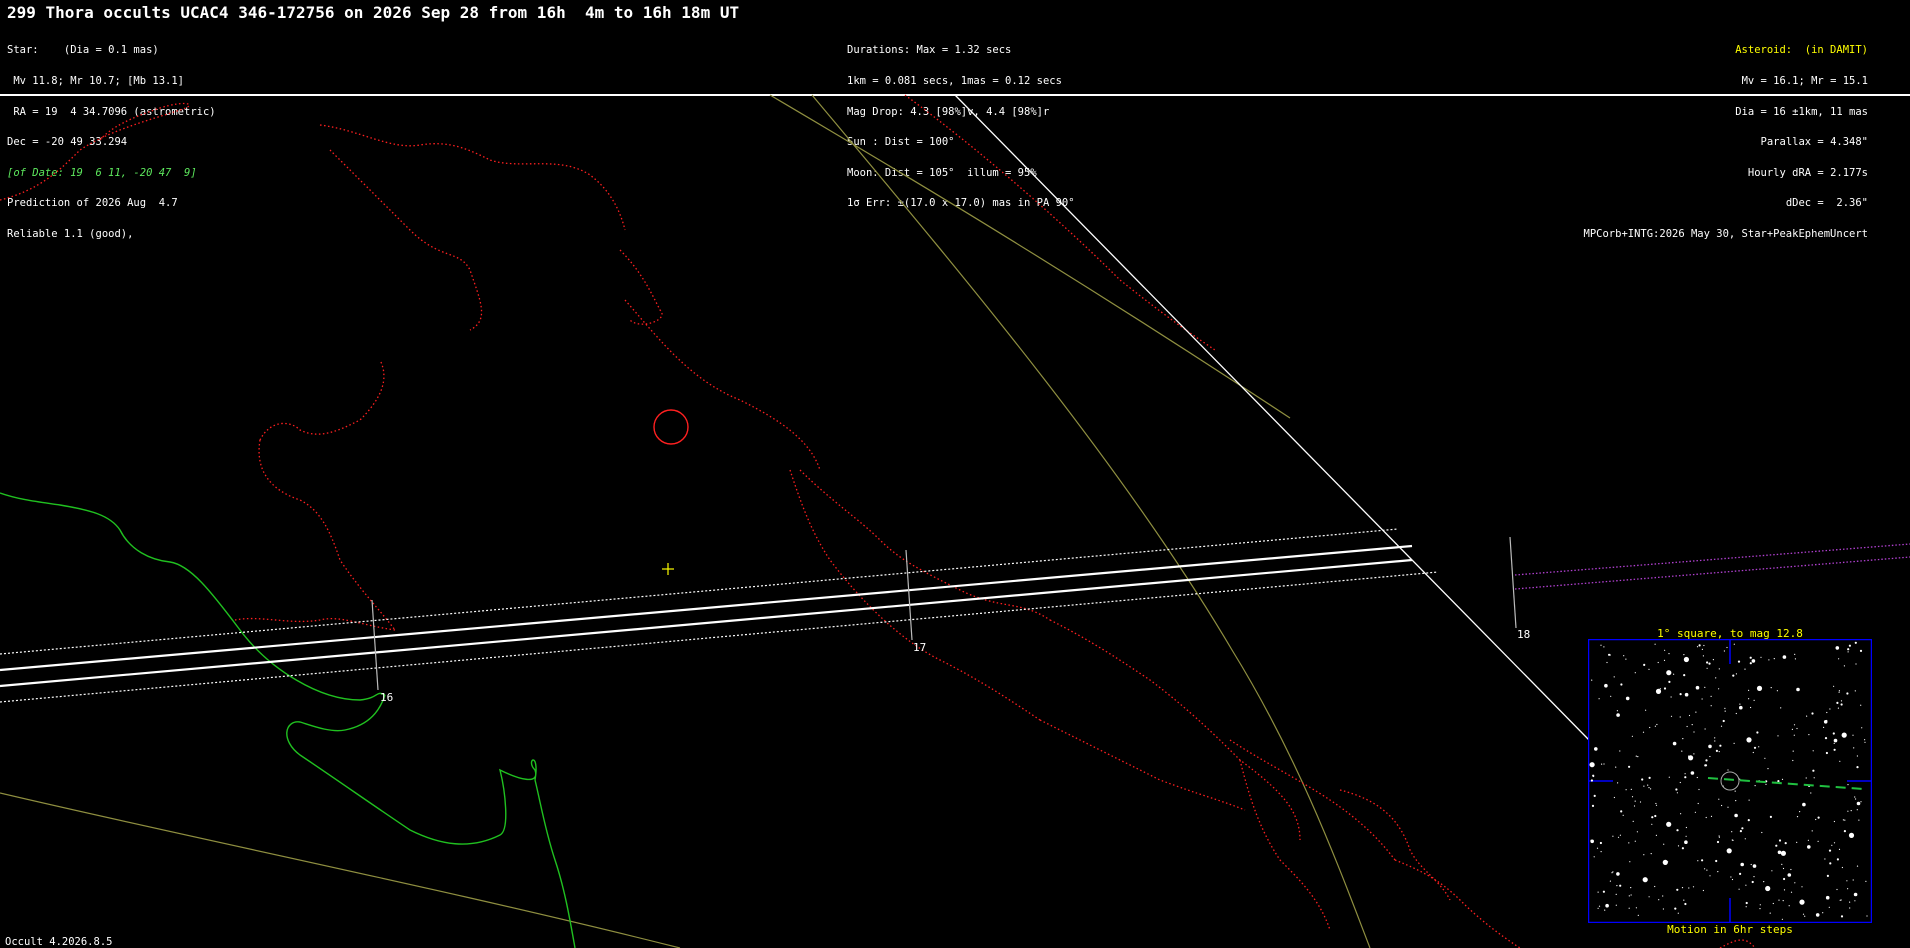 This screenshot has height=948, width=1910. I want to click on time-tick-label: 17, so click(919, 647).